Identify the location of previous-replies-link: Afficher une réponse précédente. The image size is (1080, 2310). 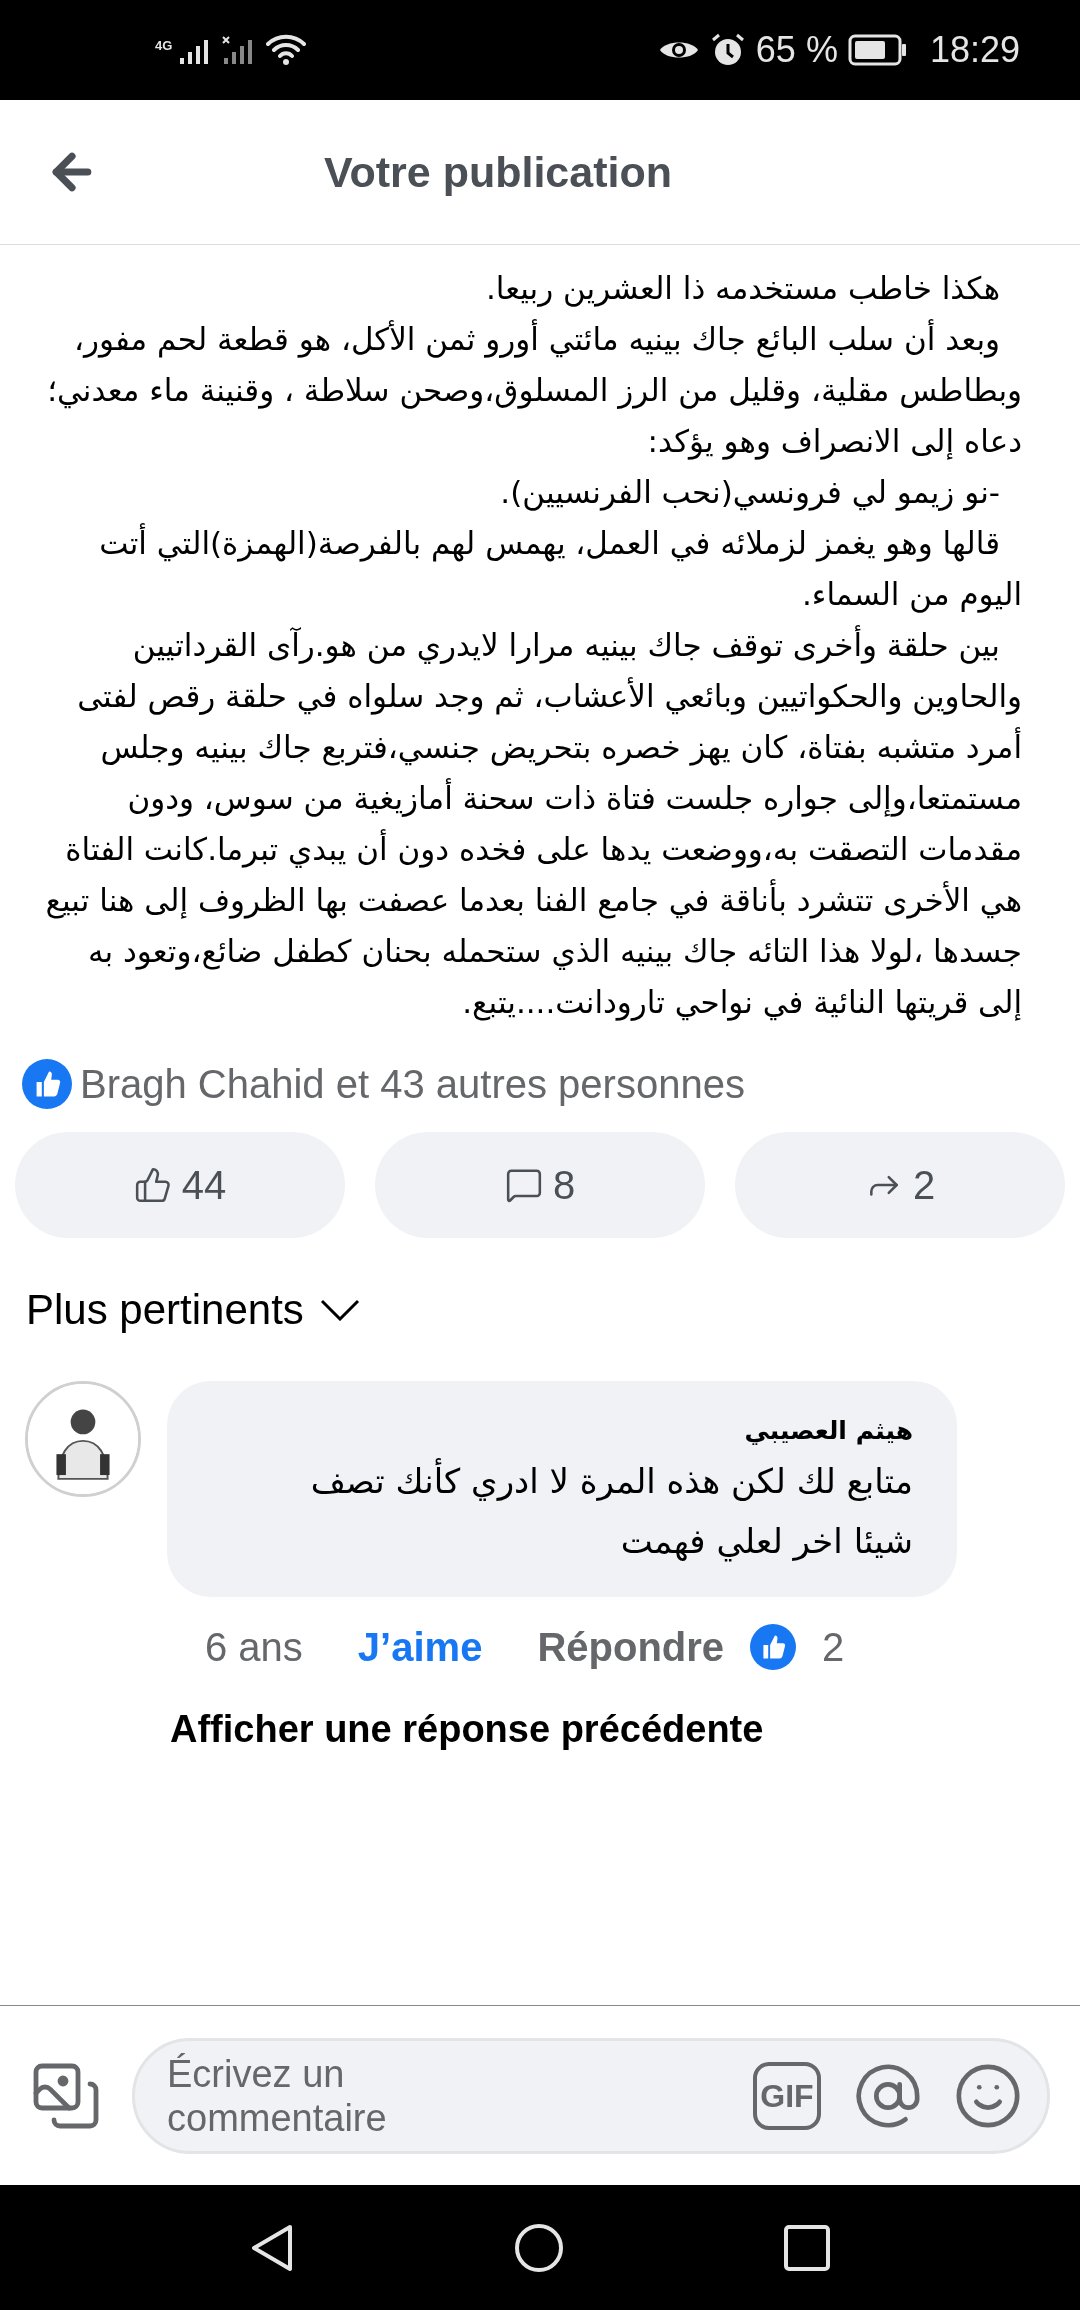
(467, 1729).